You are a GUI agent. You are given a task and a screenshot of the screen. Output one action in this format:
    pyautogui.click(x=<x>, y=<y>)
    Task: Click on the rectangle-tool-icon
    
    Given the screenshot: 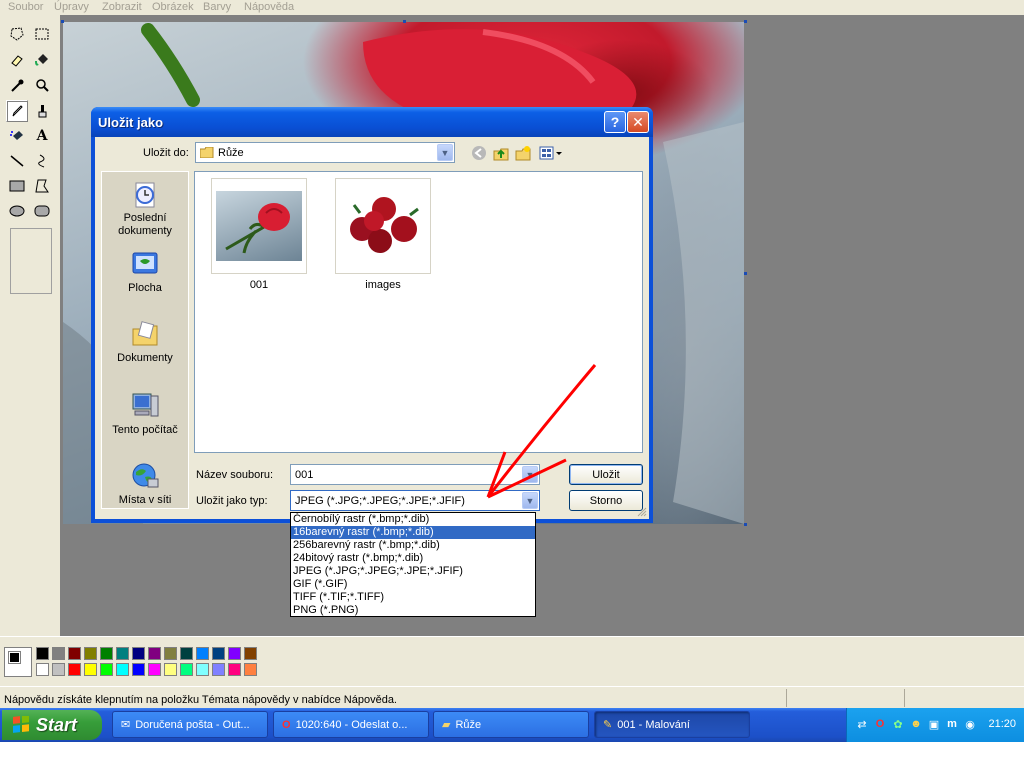 What is the action you would take?
    pyautogui.click(x=17, y=186)
    